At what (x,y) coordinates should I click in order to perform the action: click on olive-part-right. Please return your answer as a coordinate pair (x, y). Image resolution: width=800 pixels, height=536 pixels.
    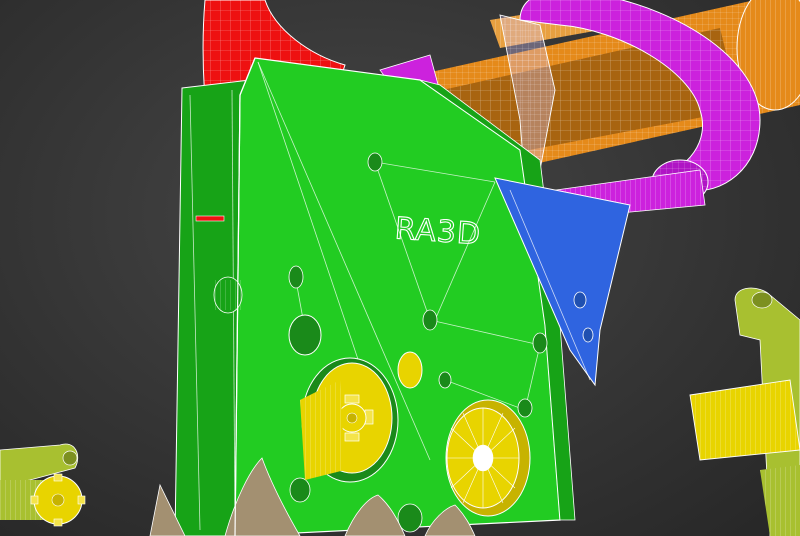
    Looking at the image, I should click on (744, 411).